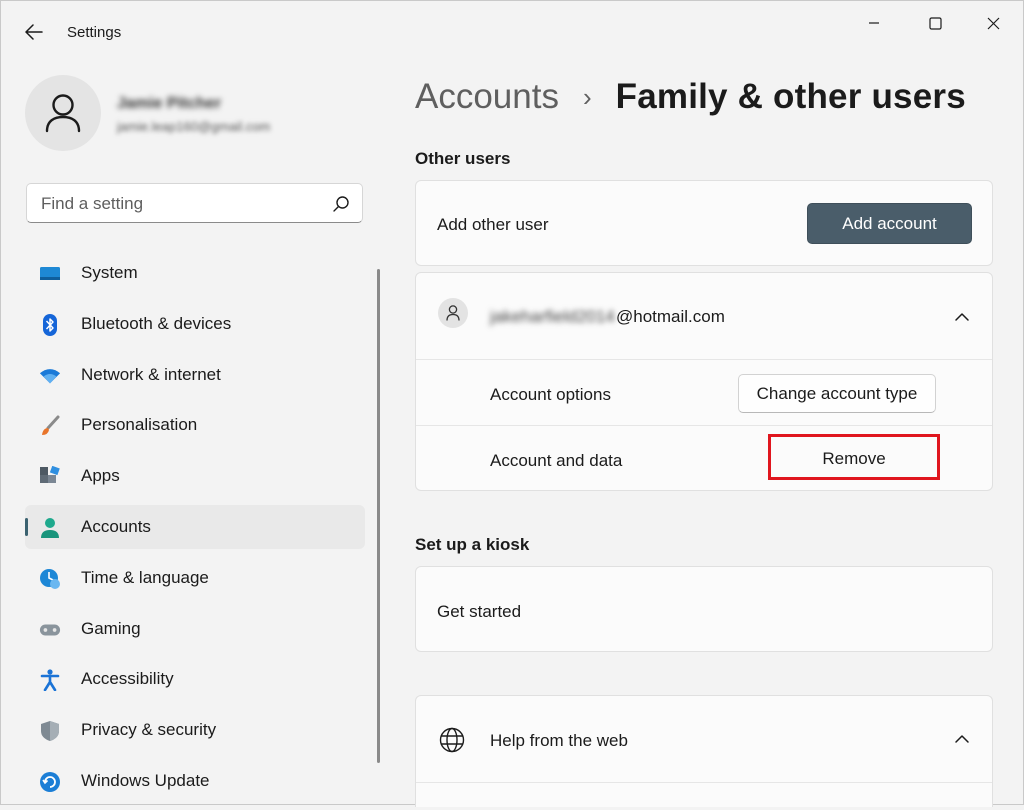 The height and width of the screenshot is (810, 1024). Describe the element at coordinates (704, 609) in the screenshot. I see `kiosk-card: Get started` at that location.